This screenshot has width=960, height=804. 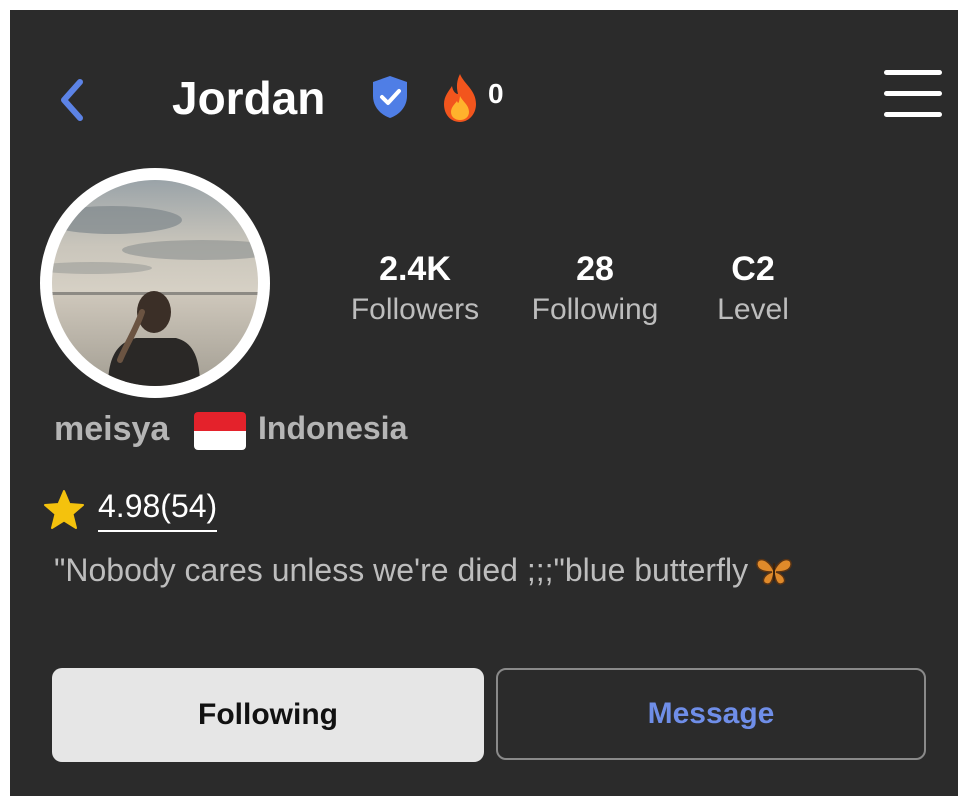 What do you see at coordinates (415, 309) in the screenshot?
I see `followers-label: Followers` at bounding box center [415, 309].